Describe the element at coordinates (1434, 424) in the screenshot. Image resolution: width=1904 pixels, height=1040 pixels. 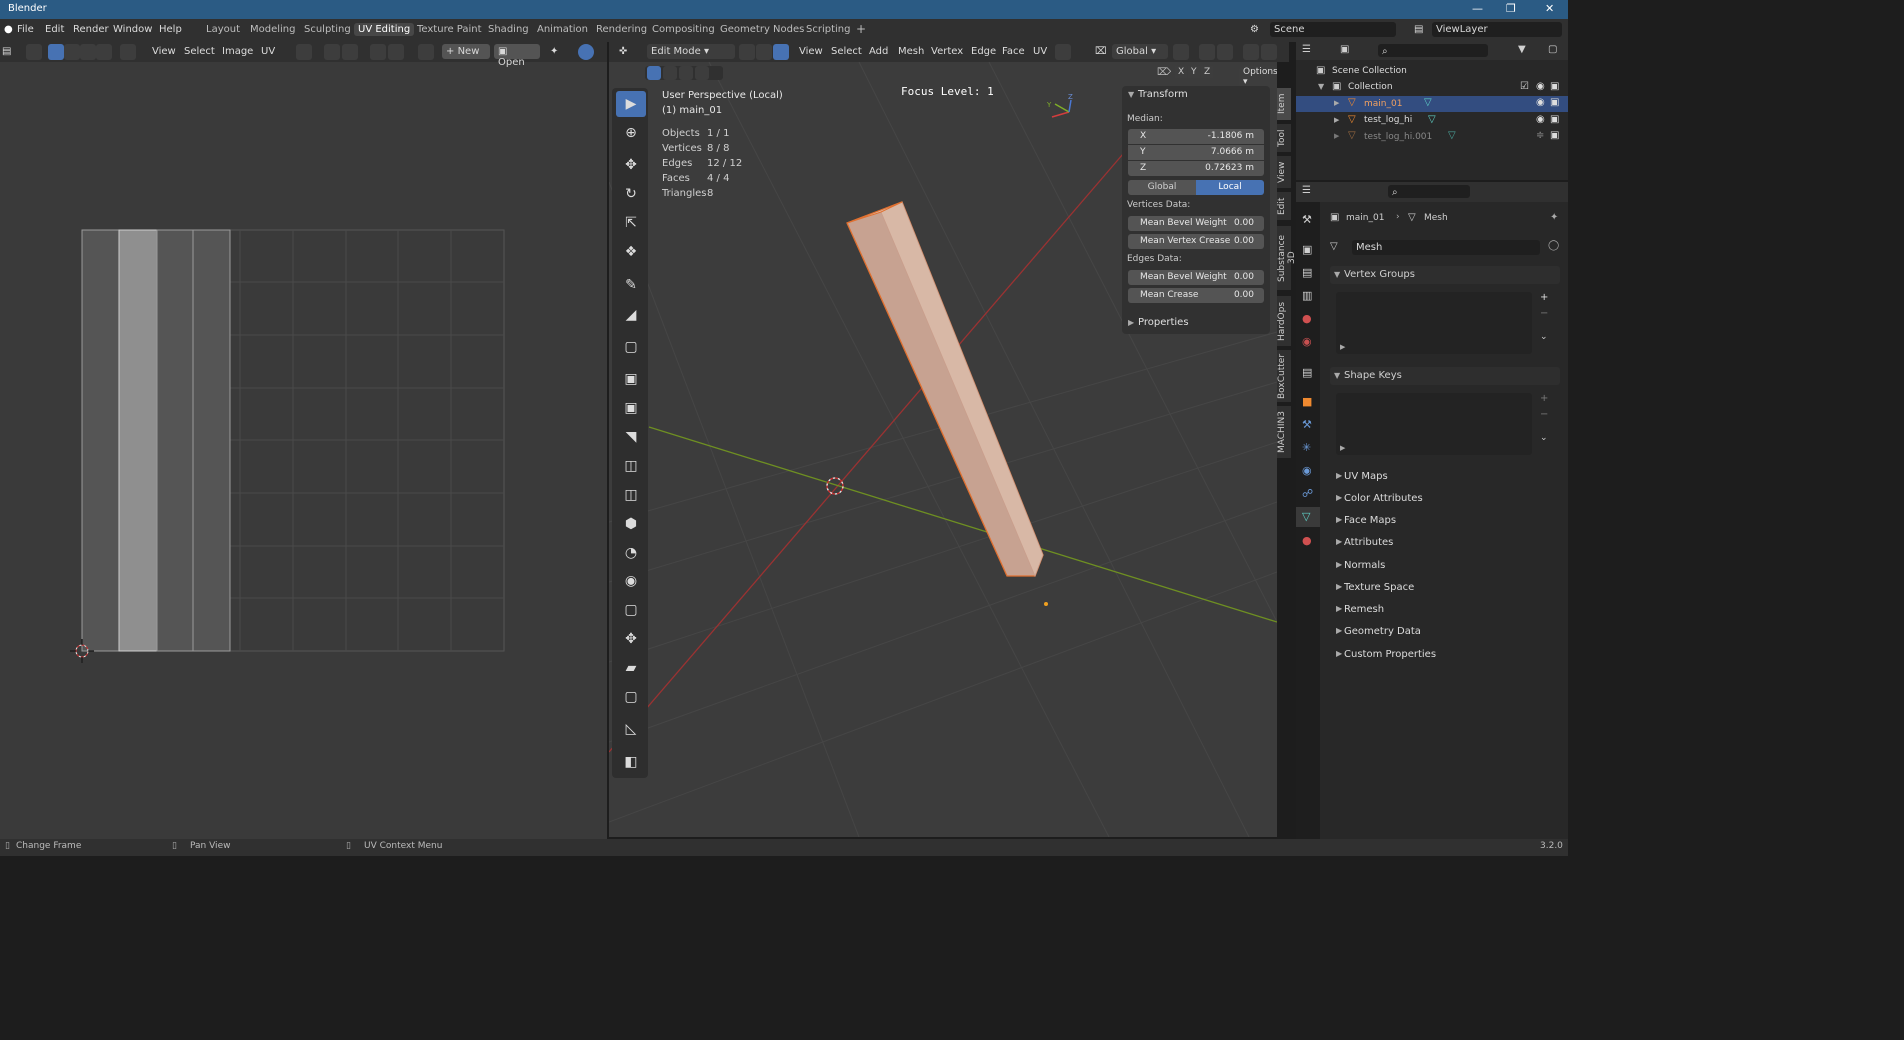
I see `shape-keys-list` at that location.